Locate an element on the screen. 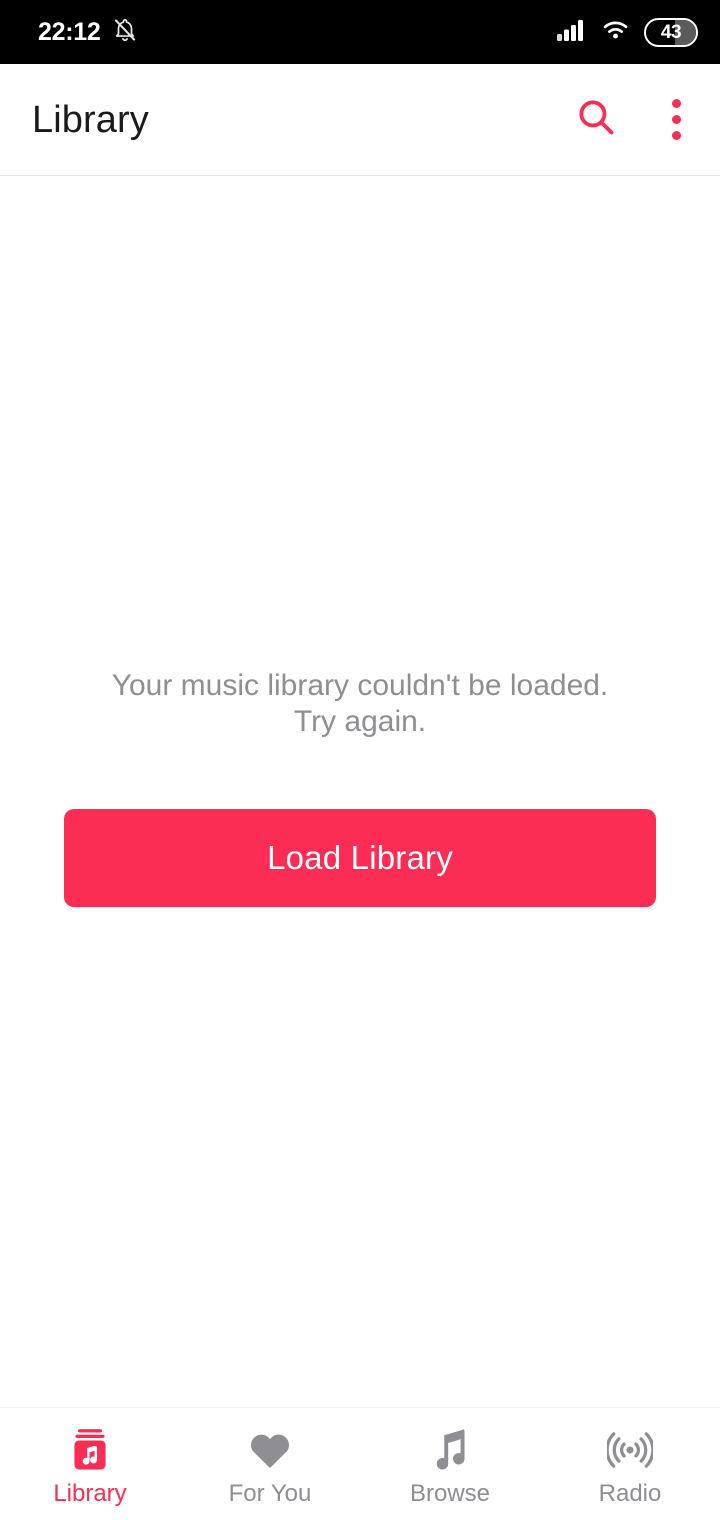 Image resolution: width=720 pixels, height=1520 pixels. status-bar-clock: 22:12 is located at coordinates (69, 31).